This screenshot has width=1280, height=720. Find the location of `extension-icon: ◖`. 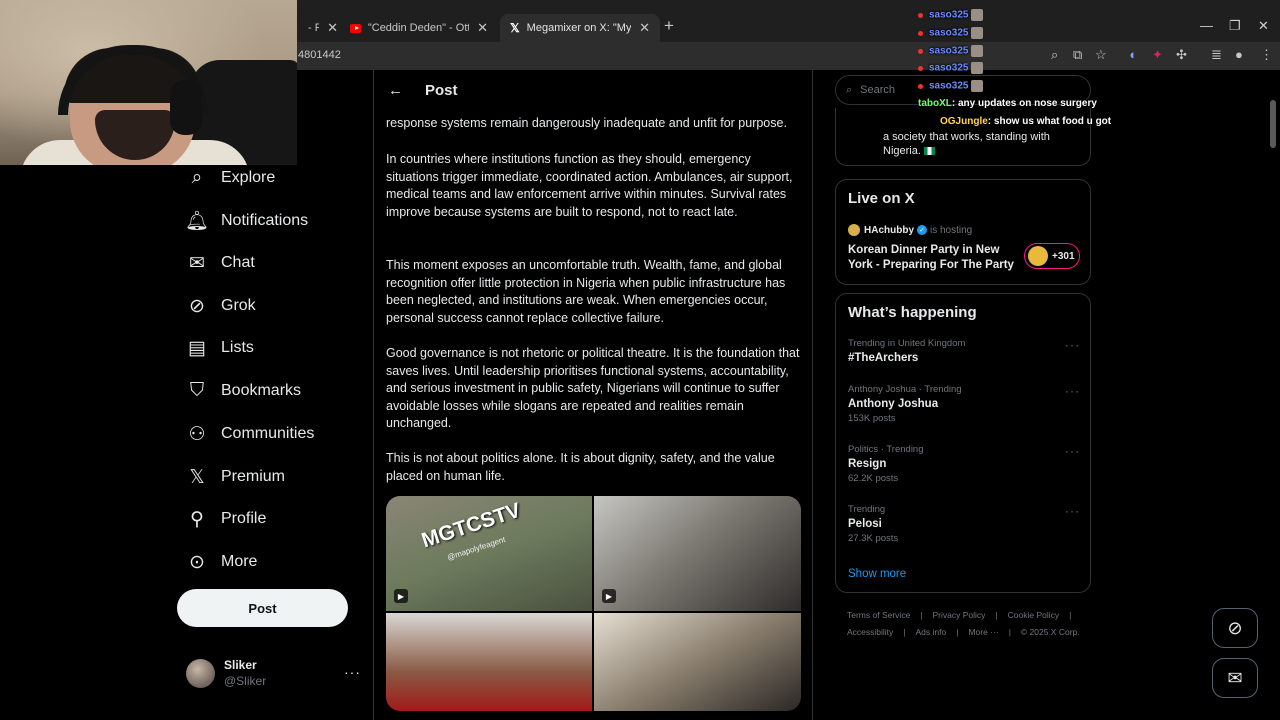

extension-icon: ◖ is located at coordinates (1132, 54).